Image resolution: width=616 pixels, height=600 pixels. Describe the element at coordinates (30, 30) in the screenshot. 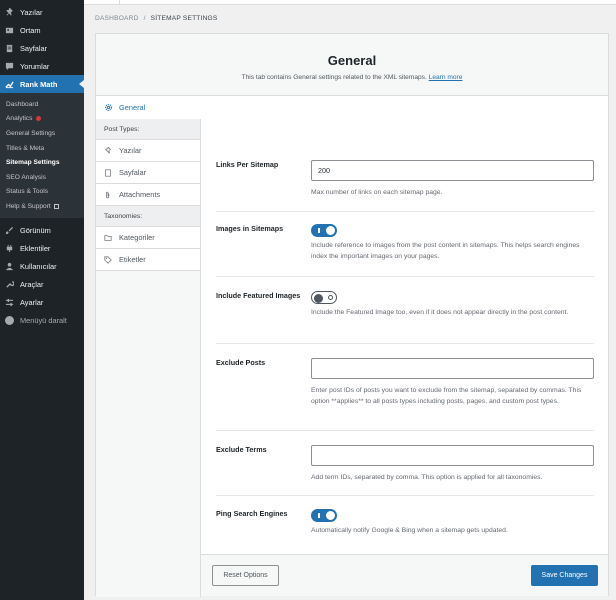

I see `sidebar-item-label: Ortam` at that location.